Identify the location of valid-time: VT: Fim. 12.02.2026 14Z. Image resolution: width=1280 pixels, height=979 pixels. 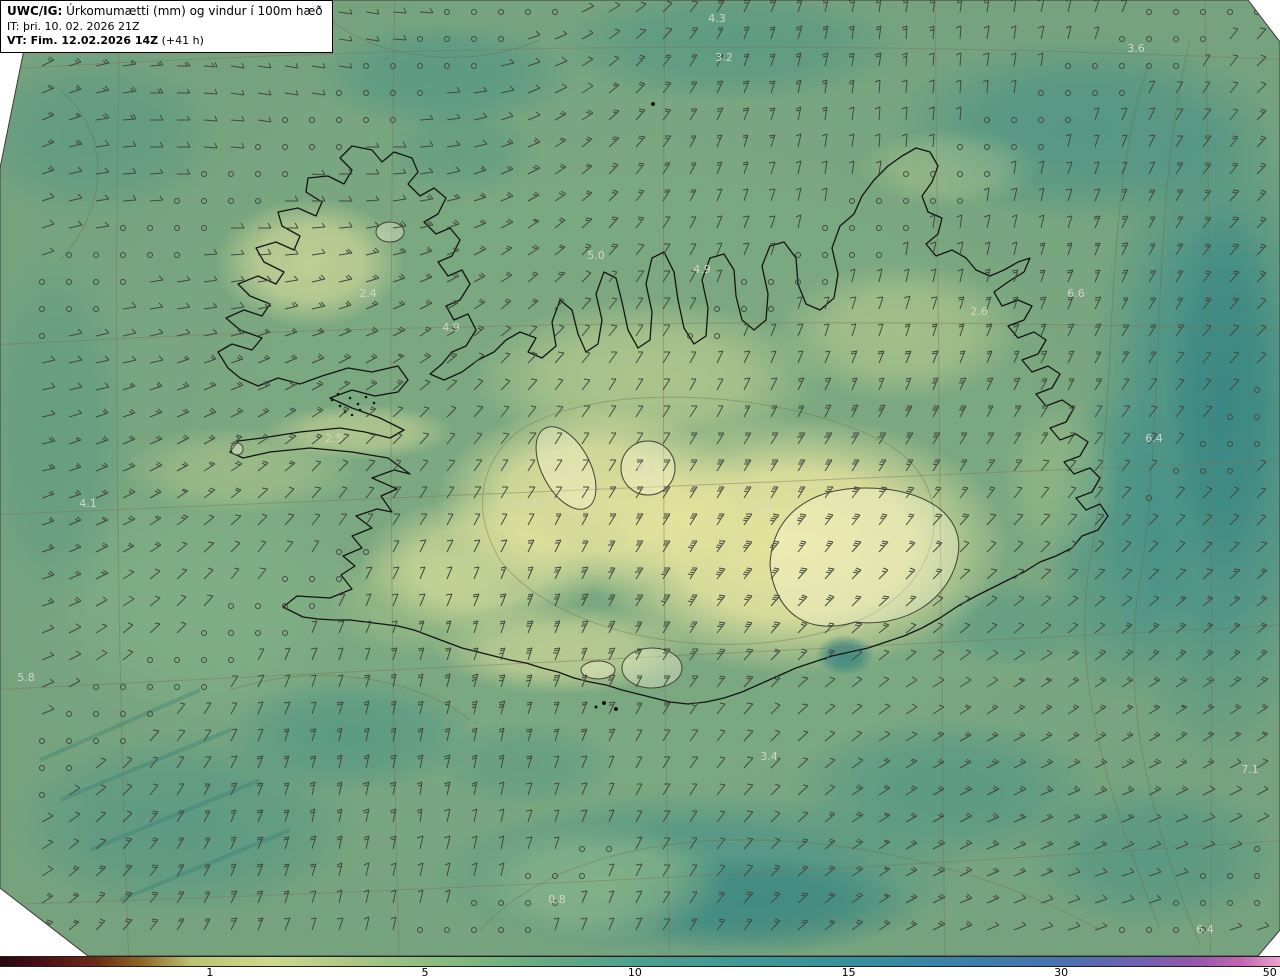
(83, 40).